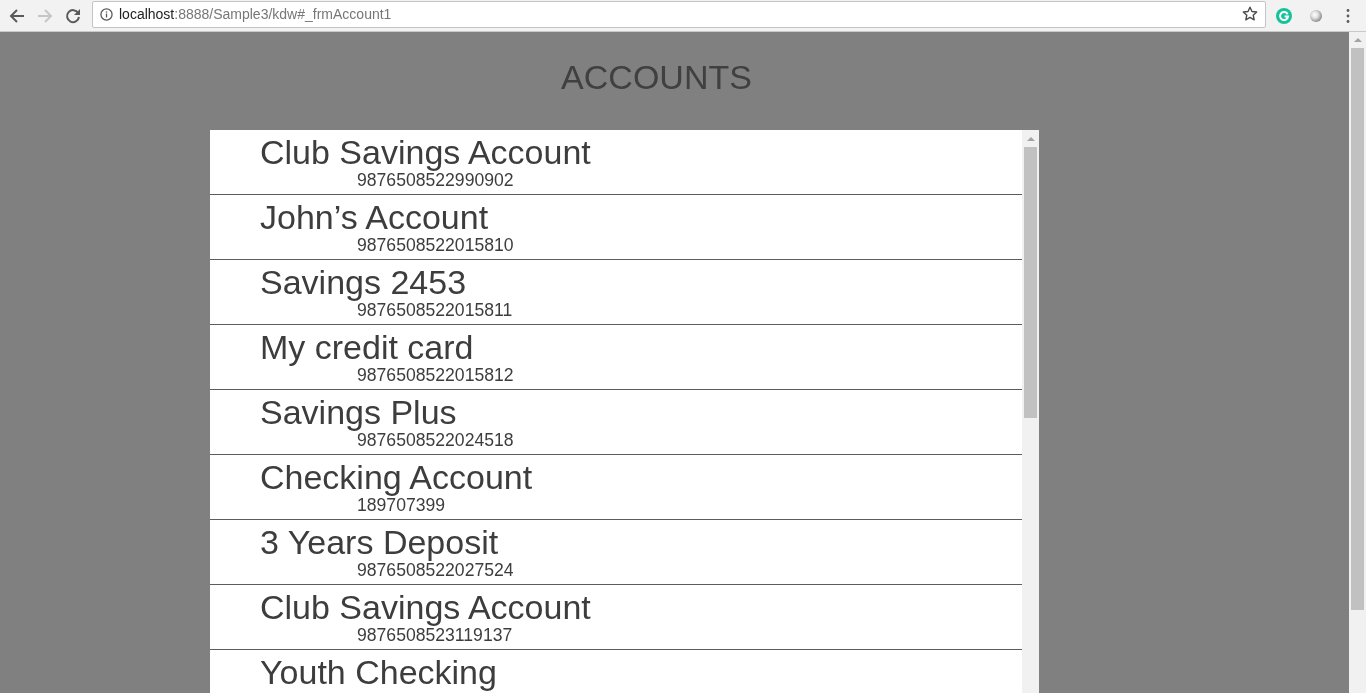  Describe the element at coordinates (616, 617) in the screenshot. I see `account-row: Club Savings Account 9876508523119137` at that location.